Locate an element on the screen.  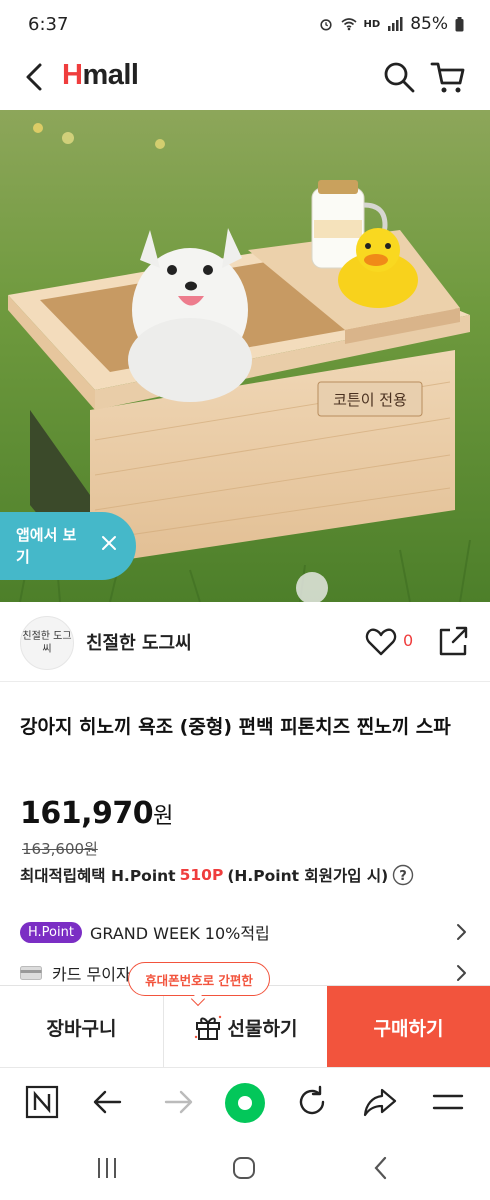
benefit-text: 카드 무이자 is located at coordinates (91, 974).